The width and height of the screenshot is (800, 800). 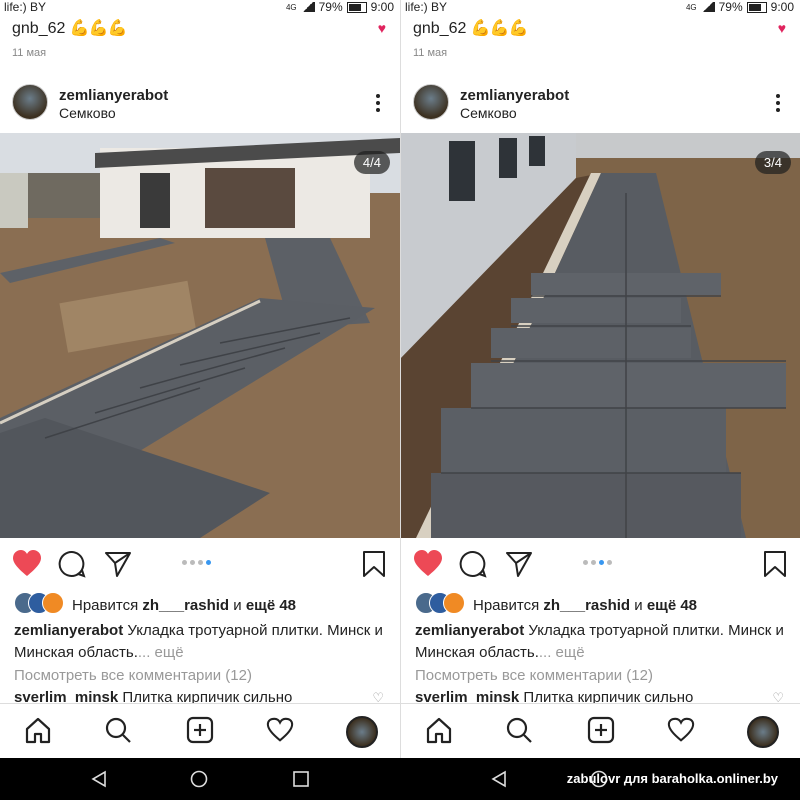 I want to click on carousel-counter: 3/4, so click(x=772, y=162).